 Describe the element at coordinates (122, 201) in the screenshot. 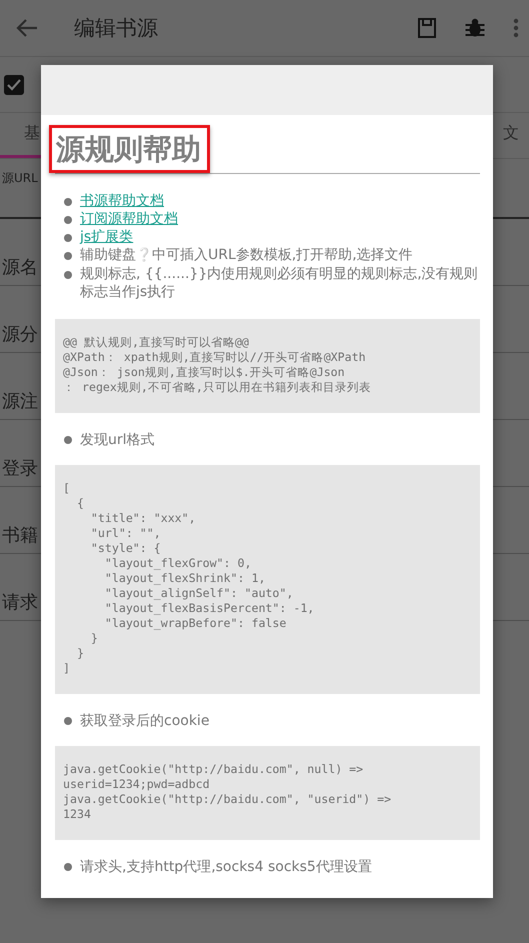

I see `help-link: 书源帮助文档` at that location.